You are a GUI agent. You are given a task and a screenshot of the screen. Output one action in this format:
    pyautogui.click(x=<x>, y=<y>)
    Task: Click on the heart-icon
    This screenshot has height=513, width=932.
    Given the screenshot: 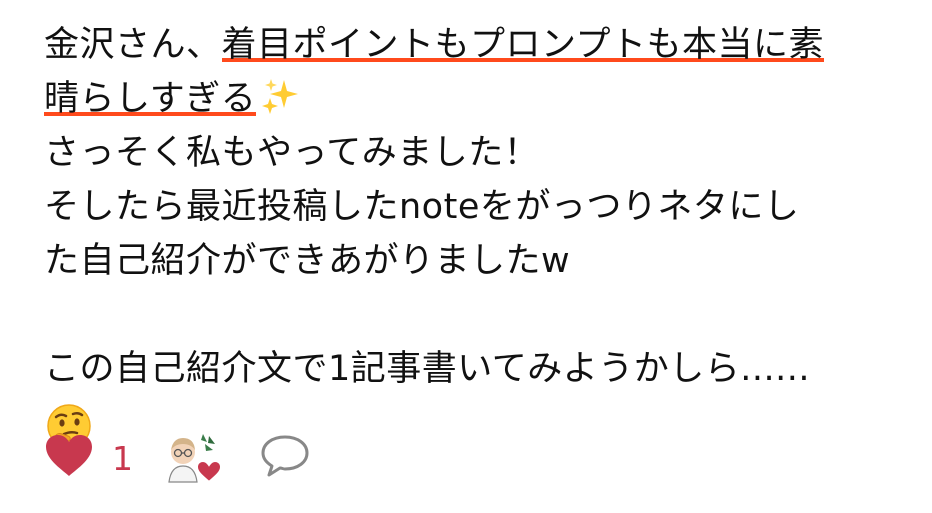 What is the action you would take?
    pyautogui.click(x=69, y=458)
    